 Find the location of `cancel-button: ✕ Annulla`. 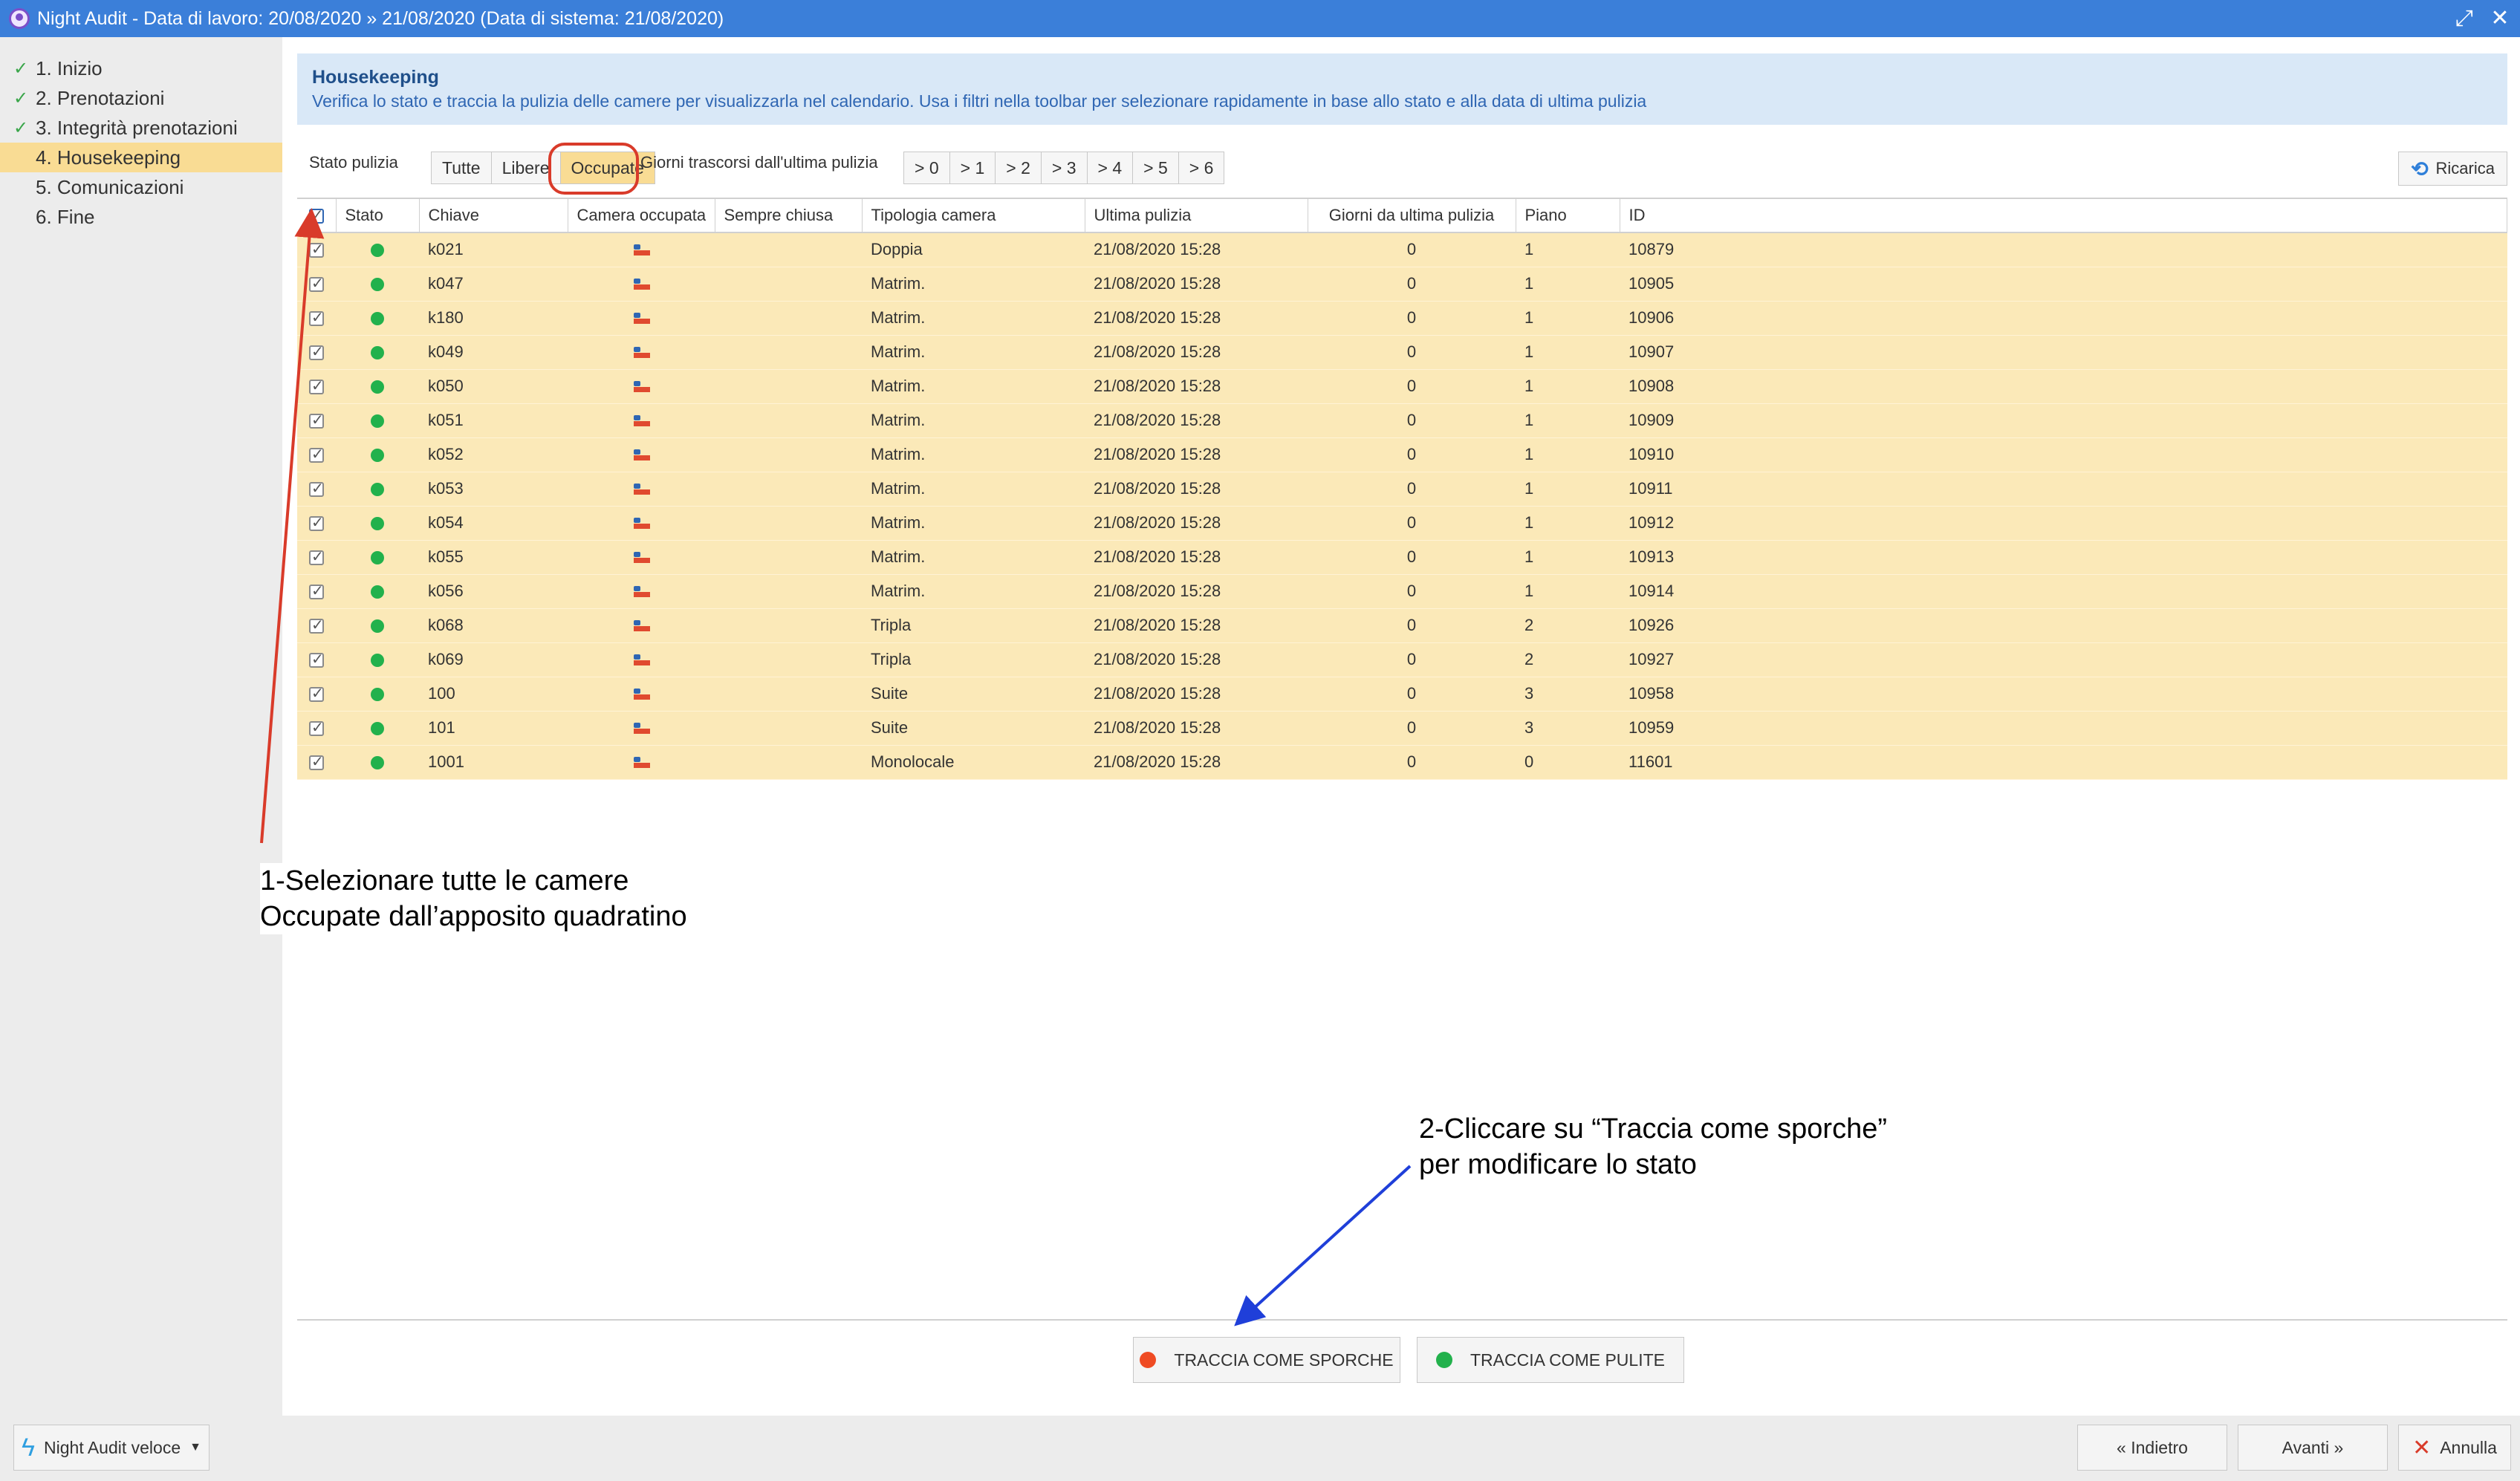

cancel-button: ✕ Annulla is located at coordinates (2454, 1448).